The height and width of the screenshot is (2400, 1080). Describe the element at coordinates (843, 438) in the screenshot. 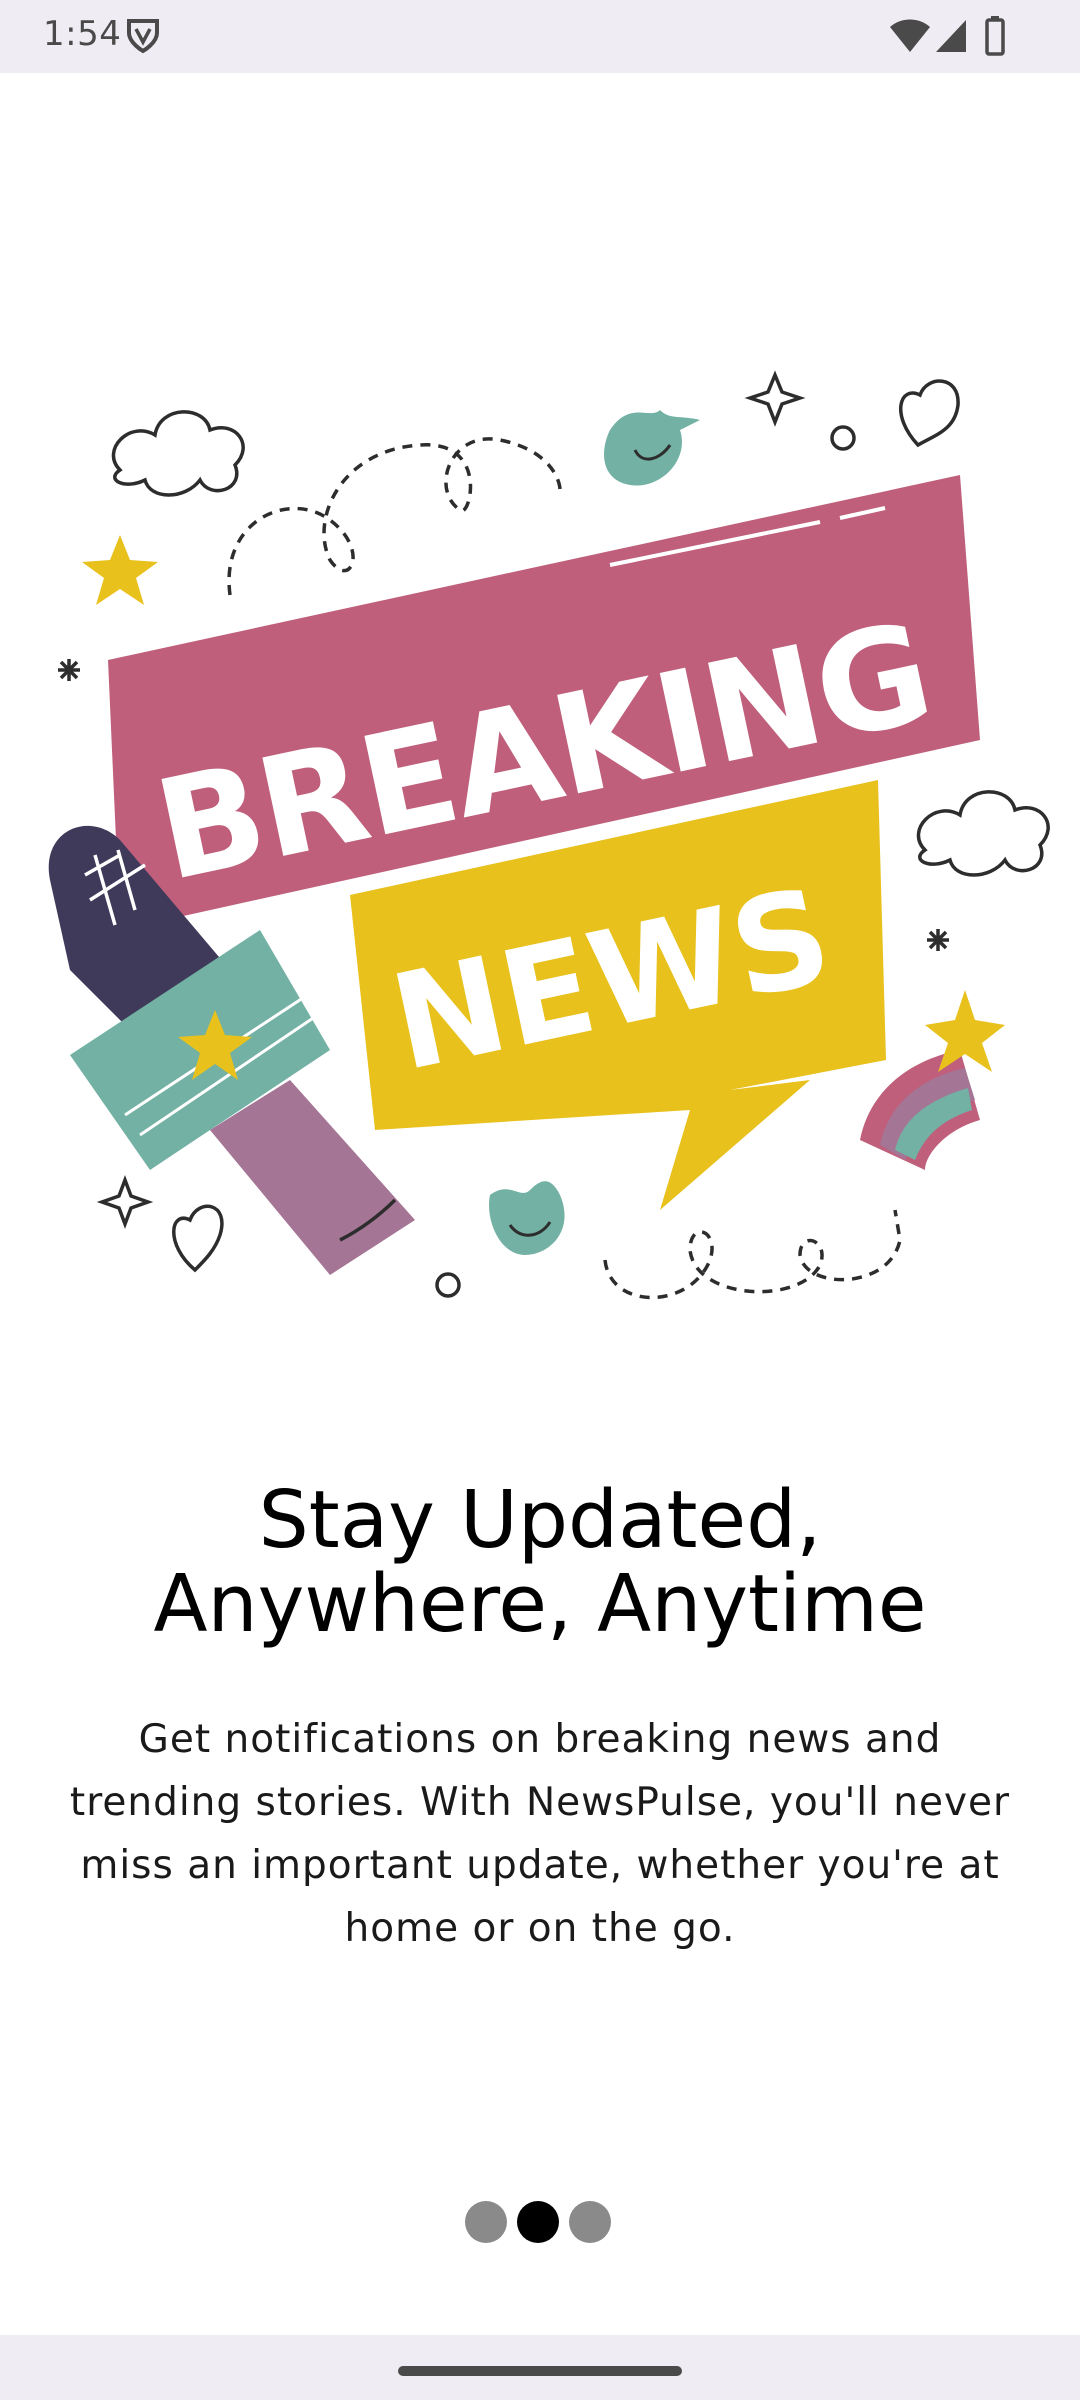

I see `circle-doodle` at that location.